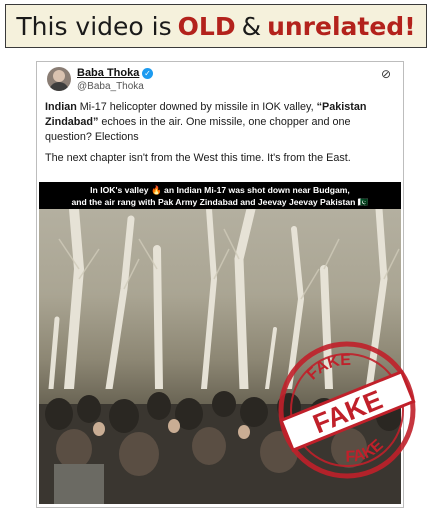 This screenshot has width=440, height=513. Describe the element at coordinates (347, 410) in the screenshot. I see `fake-stamp: FAKE FAKE FAKE` at that location.